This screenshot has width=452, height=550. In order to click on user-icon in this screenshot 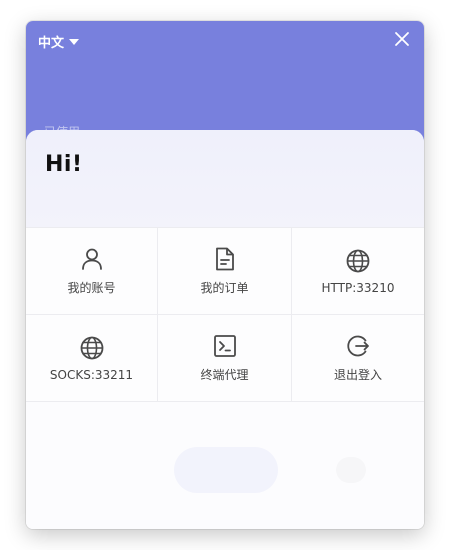, I will do `click(91, 259)`.